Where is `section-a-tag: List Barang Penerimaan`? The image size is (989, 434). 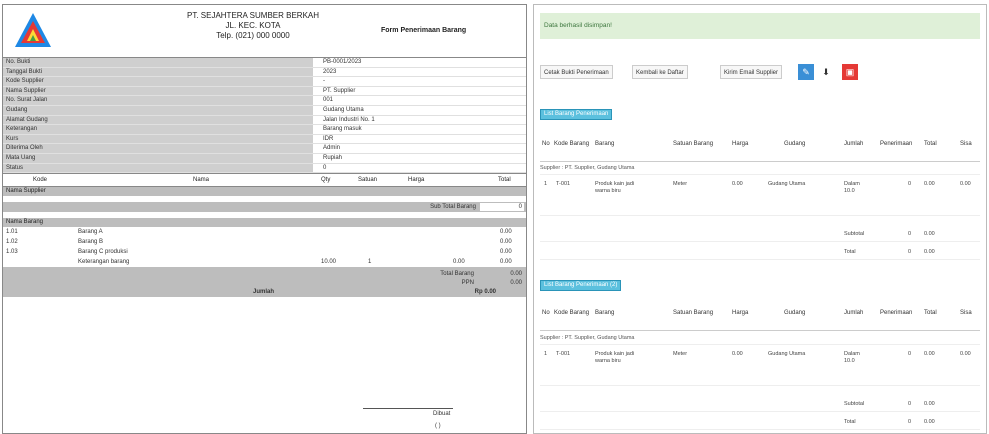 section-a-tag: List Barang Penerimaan is located at coordinates (576, 114).